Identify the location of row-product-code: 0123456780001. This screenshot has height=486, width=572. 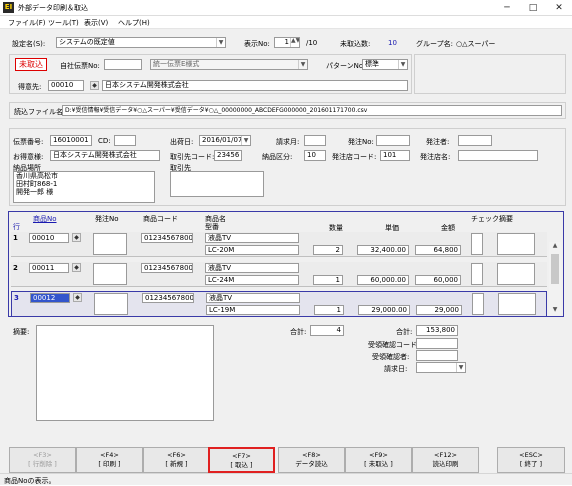
(167, 238).